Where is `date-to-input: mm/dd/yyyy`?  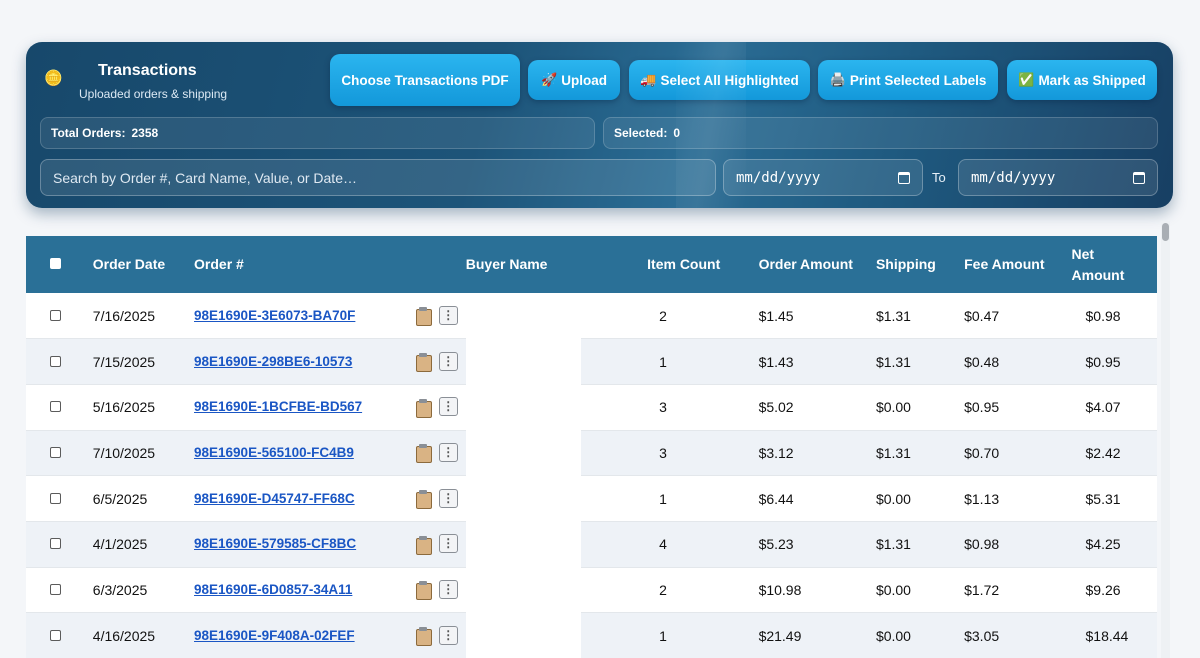 date-to-input: mm/dd/yyyy is located at coordinates (1058, 177).